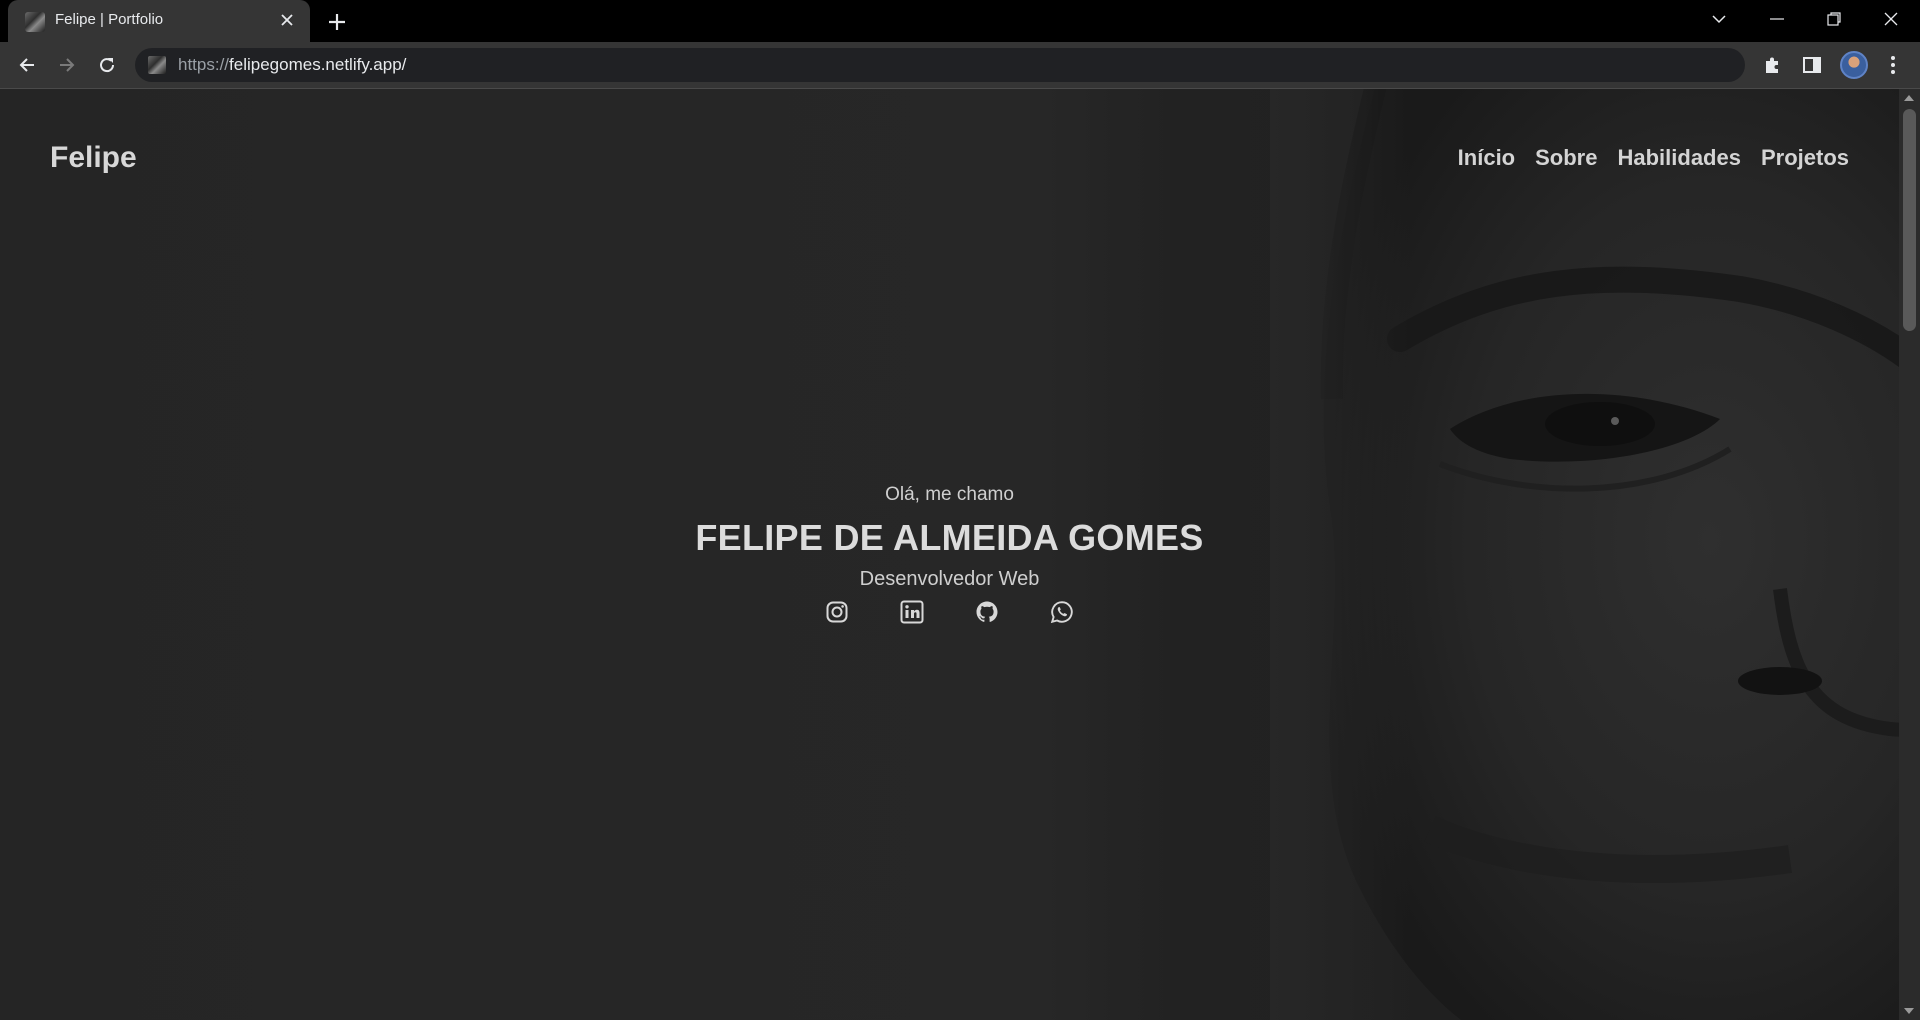 The image size is (1920, 1020). What do you see at coordinates (318, 64) in the screenshot?
I see `url-host: felipegomes.netlify.app/` at bounding box center [318, 64].